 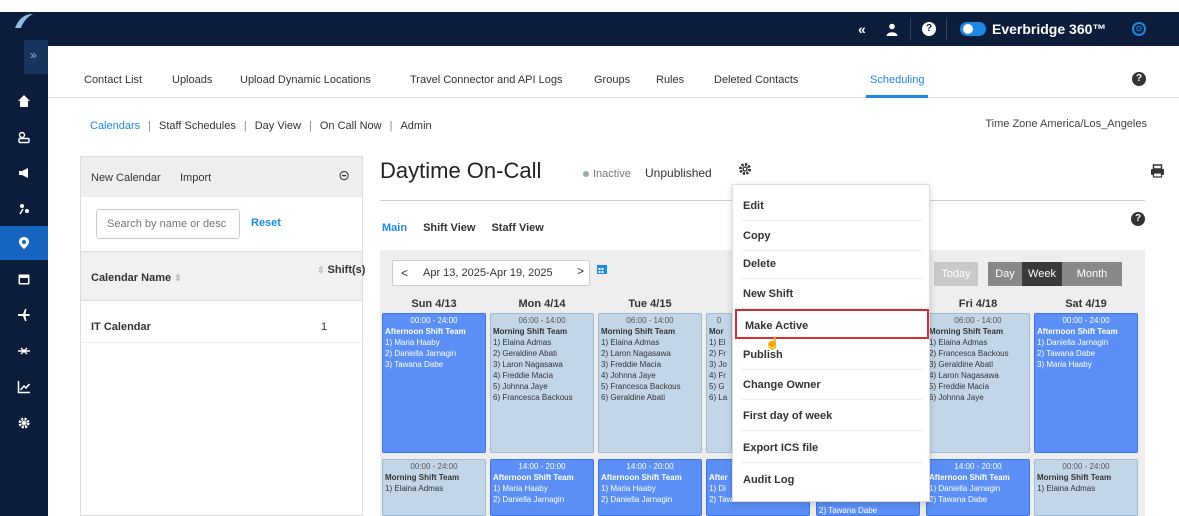 I want to click on import-link: Import, so click(x=195, y=178).